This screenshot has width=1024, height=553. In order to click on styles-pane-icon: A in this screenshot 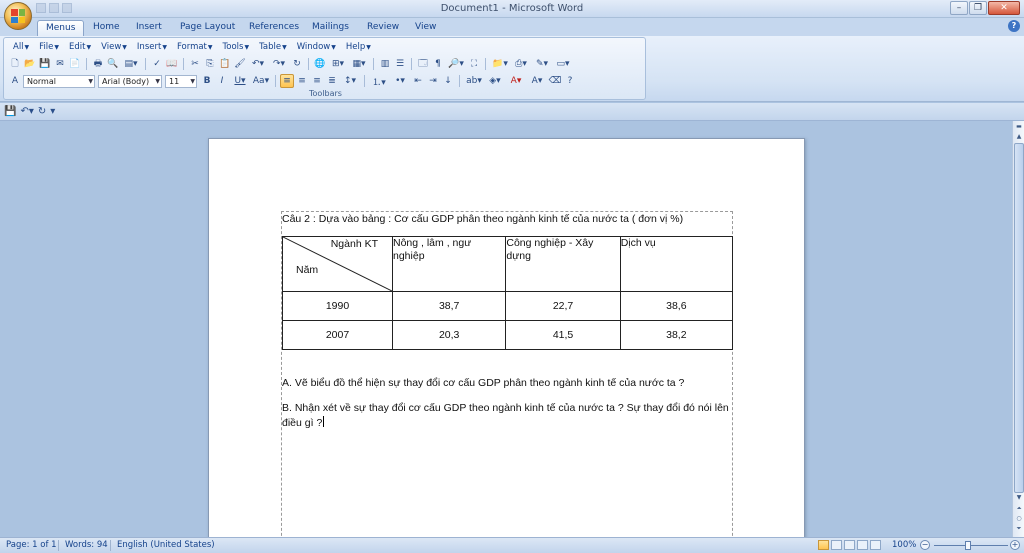, I will do `click(15, 81)`.